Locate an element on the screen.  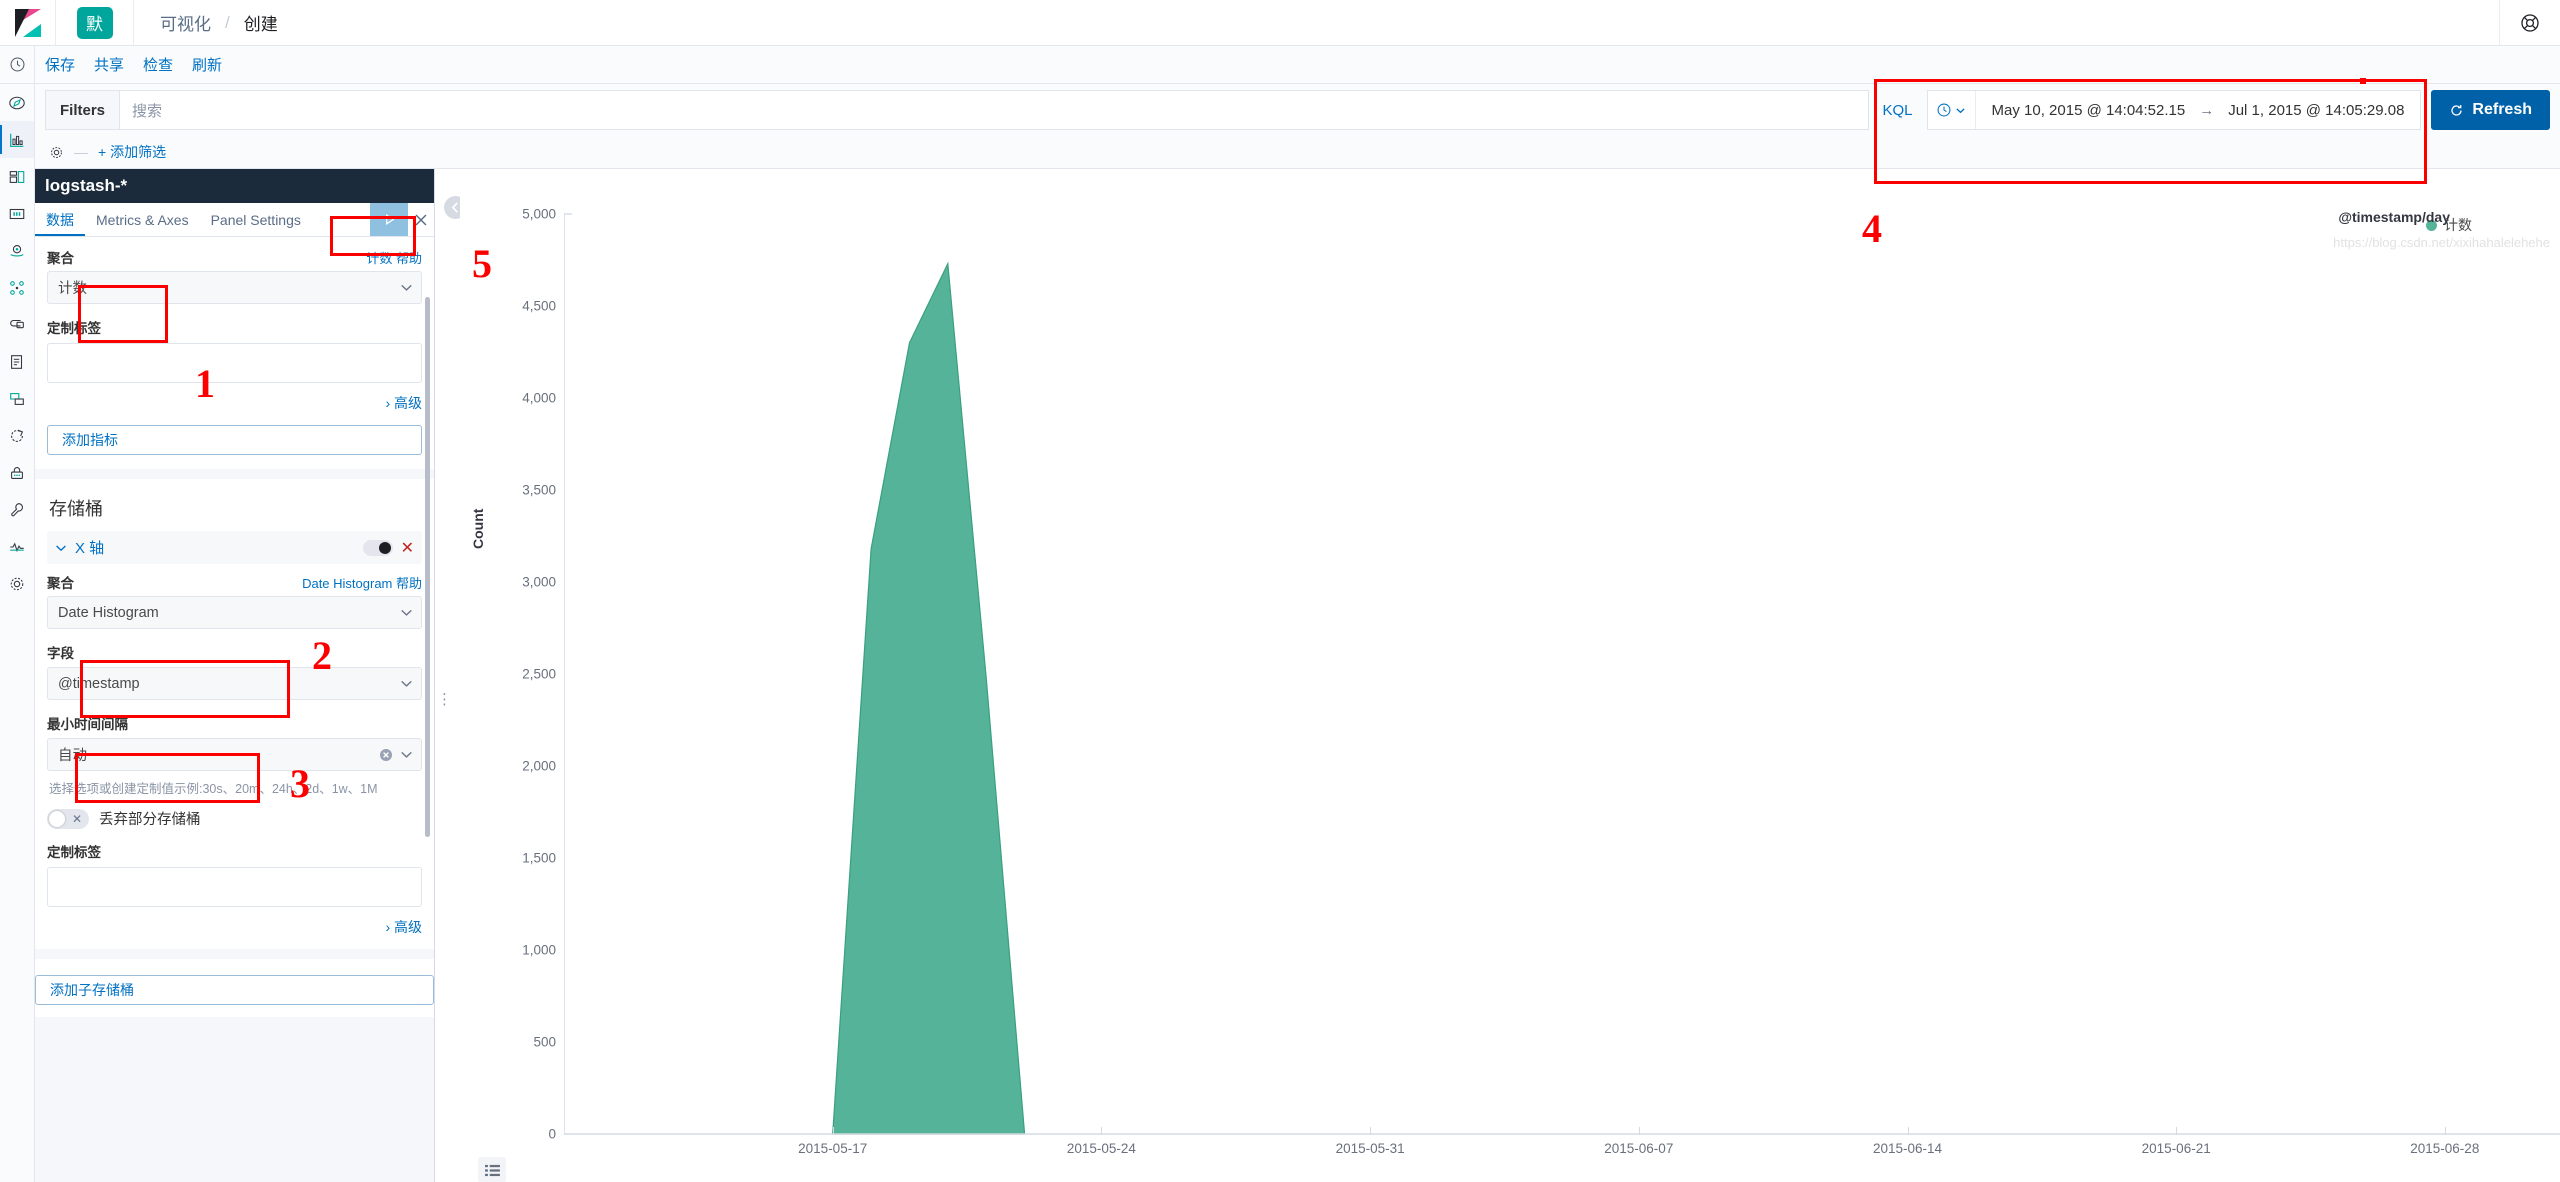
bucket-interval-select: 自动 is located at coordinates (234, 754).